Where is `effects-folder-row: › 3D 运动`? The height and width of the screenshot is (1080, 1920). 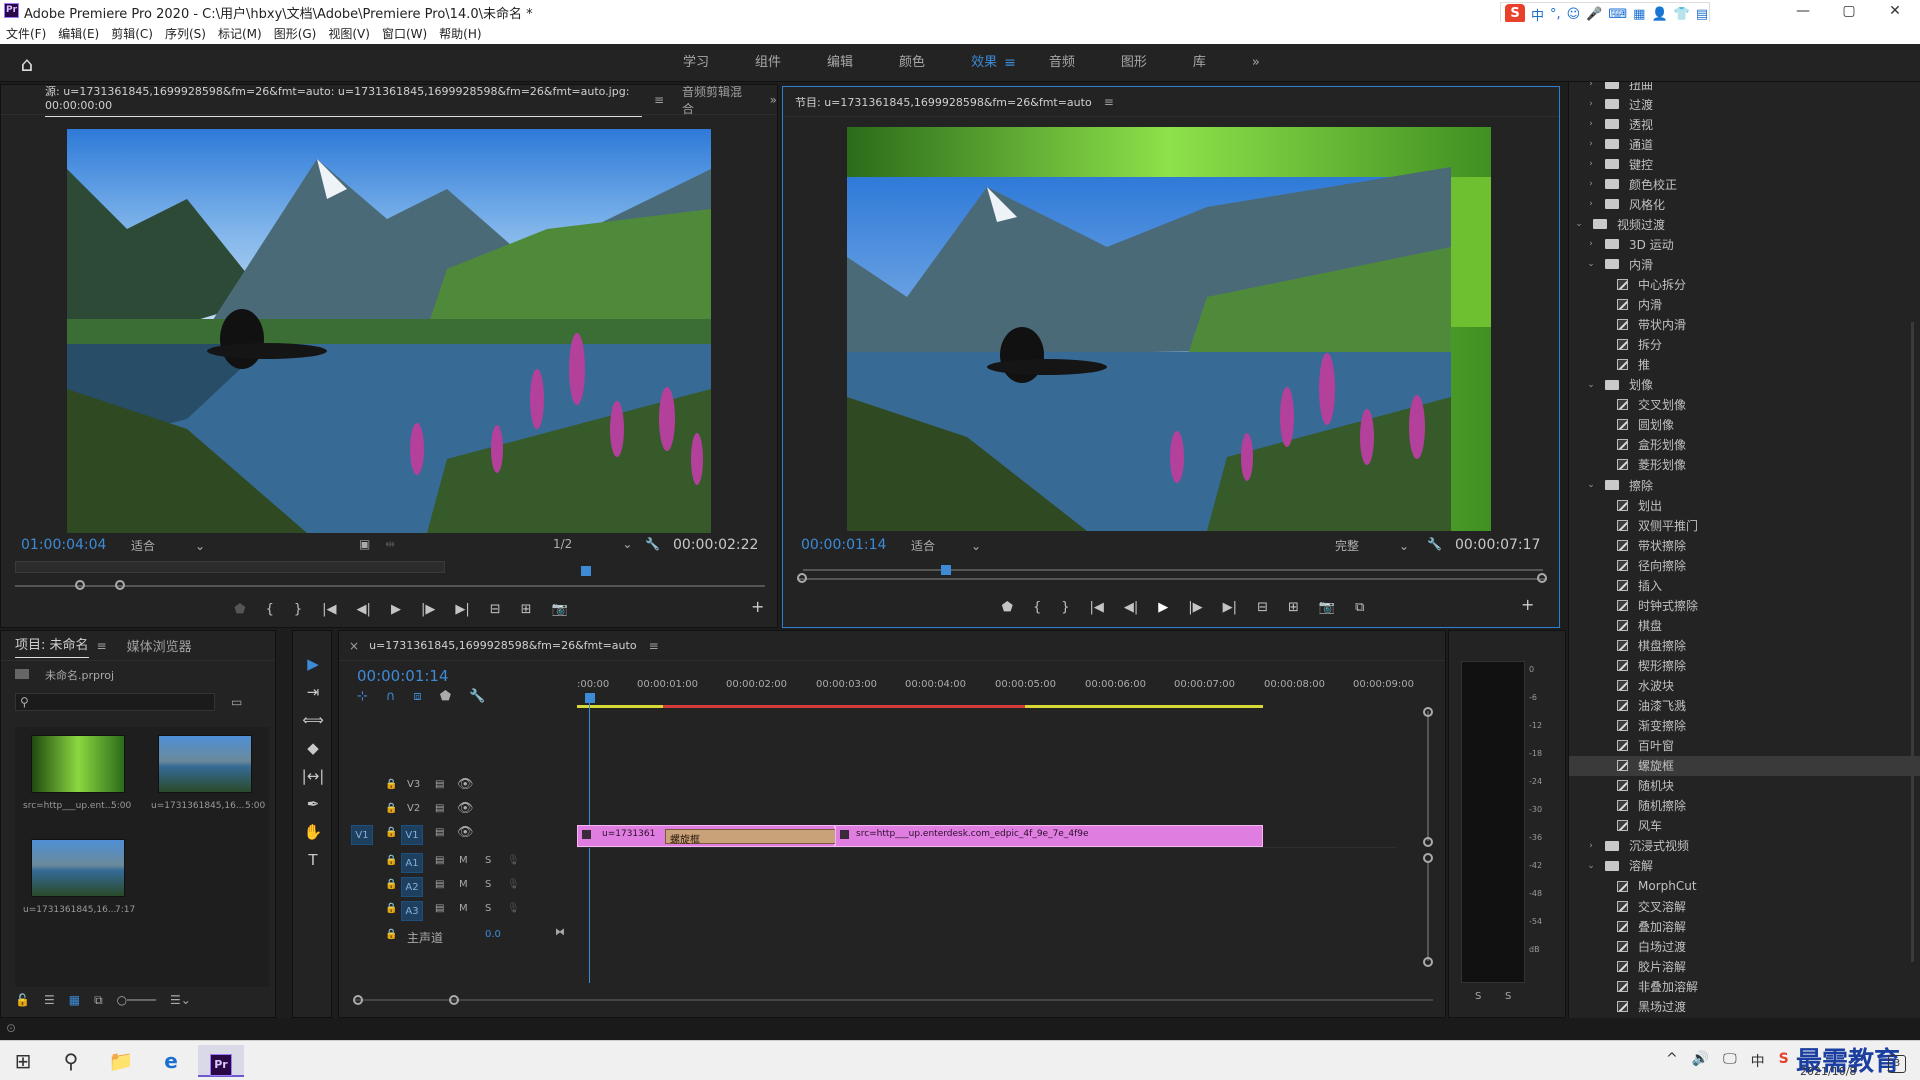 effects-folder-row: › 3D 运动 is located at coordinates (1744, 244).